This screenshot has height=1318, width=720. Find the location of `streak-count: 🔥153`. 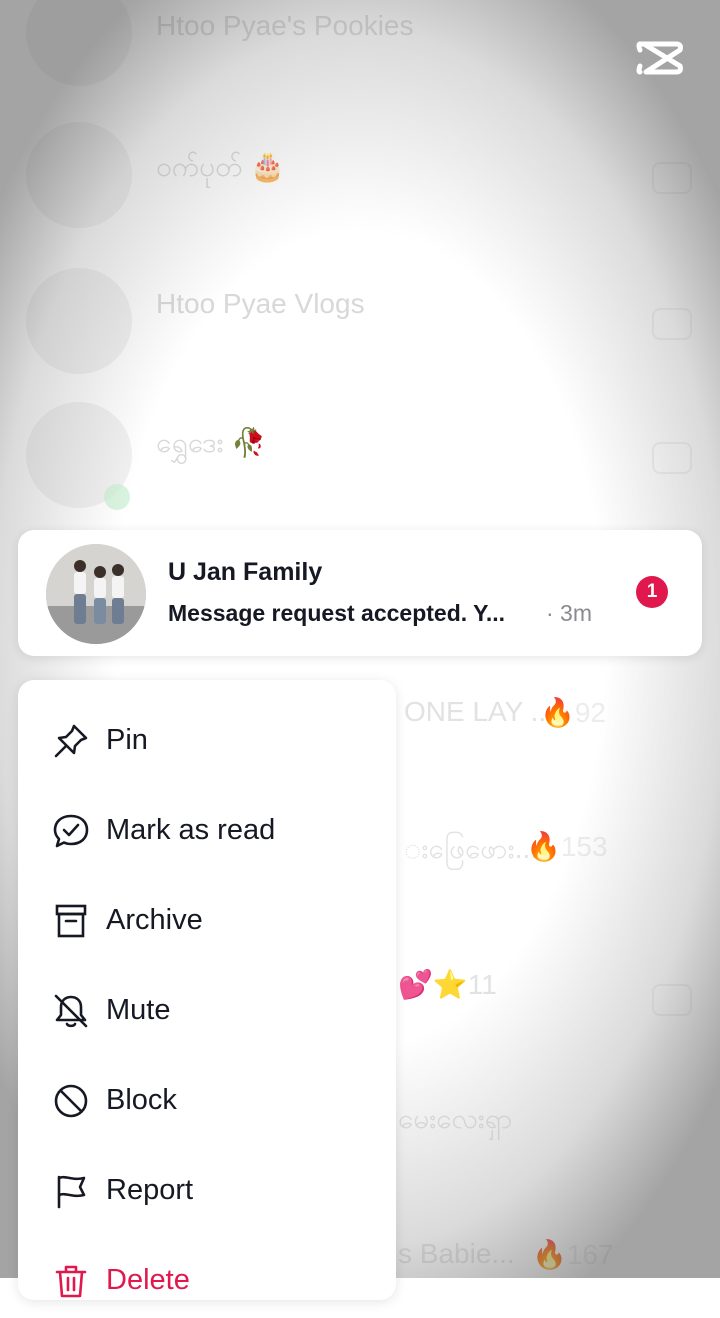

streak-count: 🔥153 is located at coordinates (567, 846).